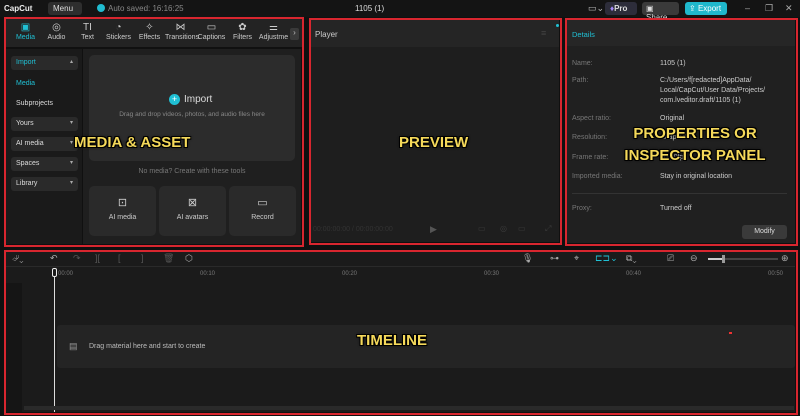 Image resolution: width=800 pixels, height=416 pixels. What do you see at coordinates (660, 12) in the screenshot?
I see `share-button: ▣ Share` at bounding box center [660, 12].